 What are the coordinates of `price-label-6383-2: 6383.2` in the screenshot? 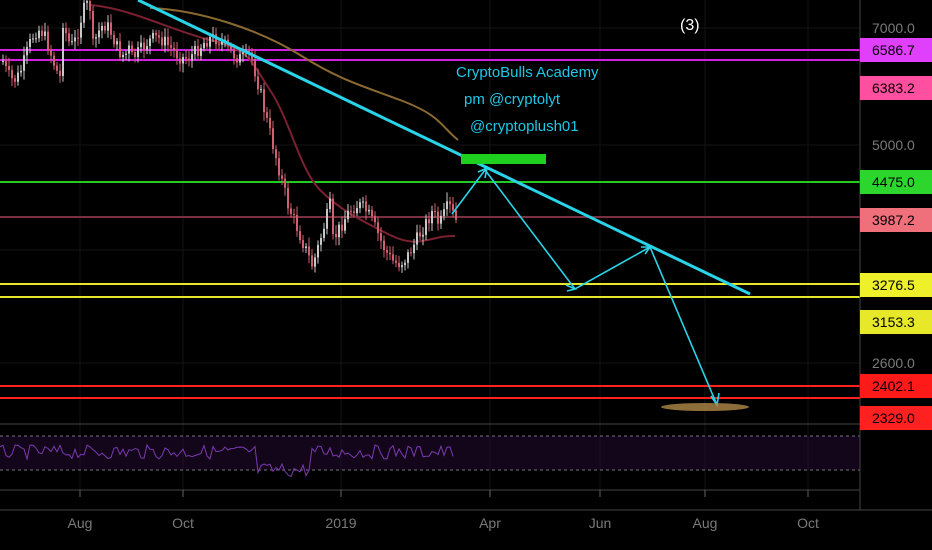 It's located at (893, 88).